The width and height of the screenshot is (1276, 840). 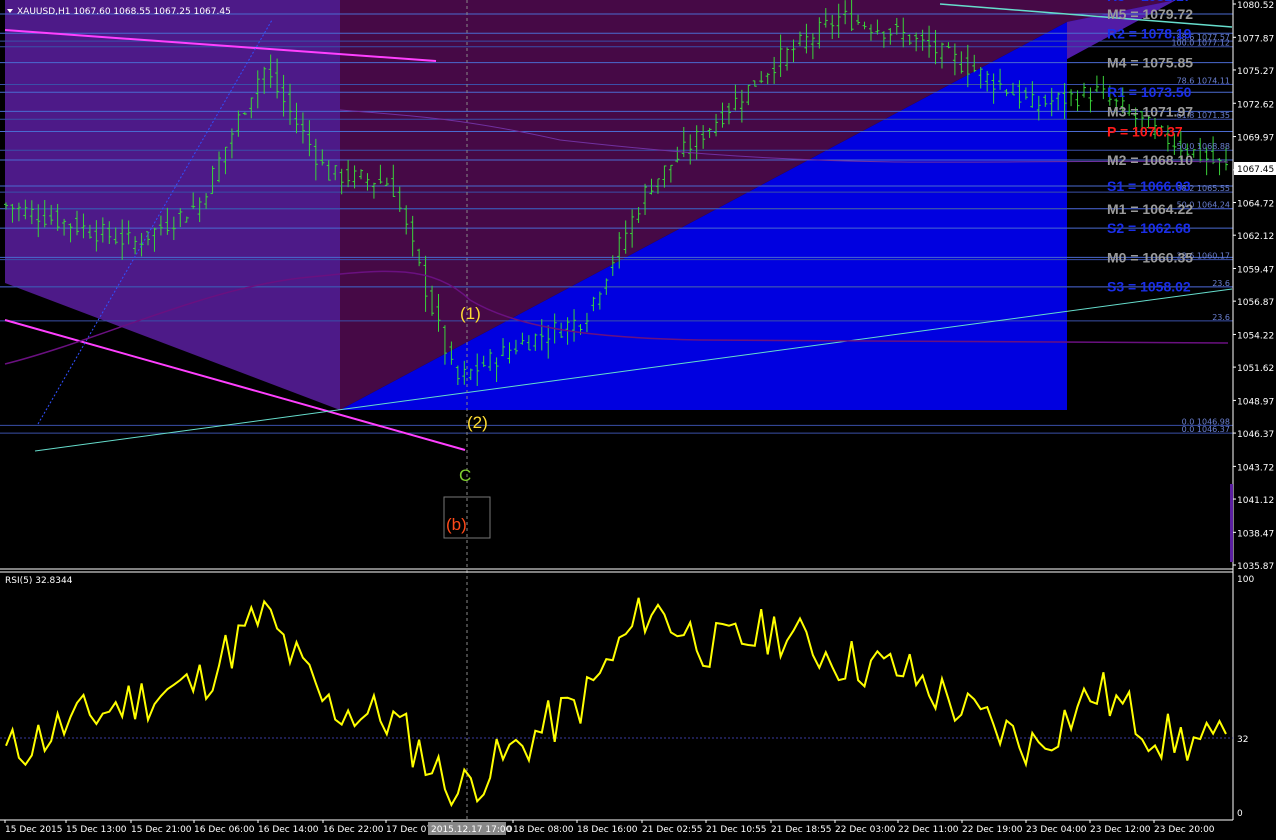 What do you see at coordinates (1150, 111) in the screenshot?
I see `pivot-label: M3 = 1071.97` at bounding box center [1150, 111].